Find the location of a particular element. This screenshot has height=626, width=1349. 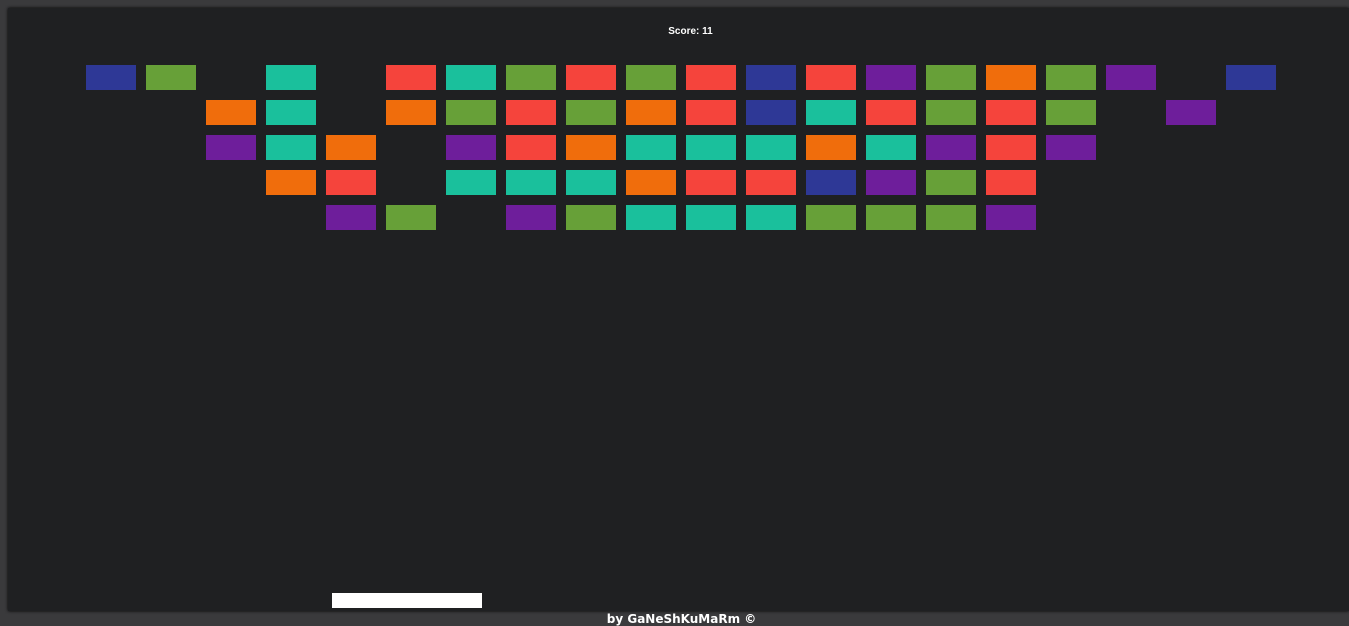

paddle is located at coordinates (407, 600).